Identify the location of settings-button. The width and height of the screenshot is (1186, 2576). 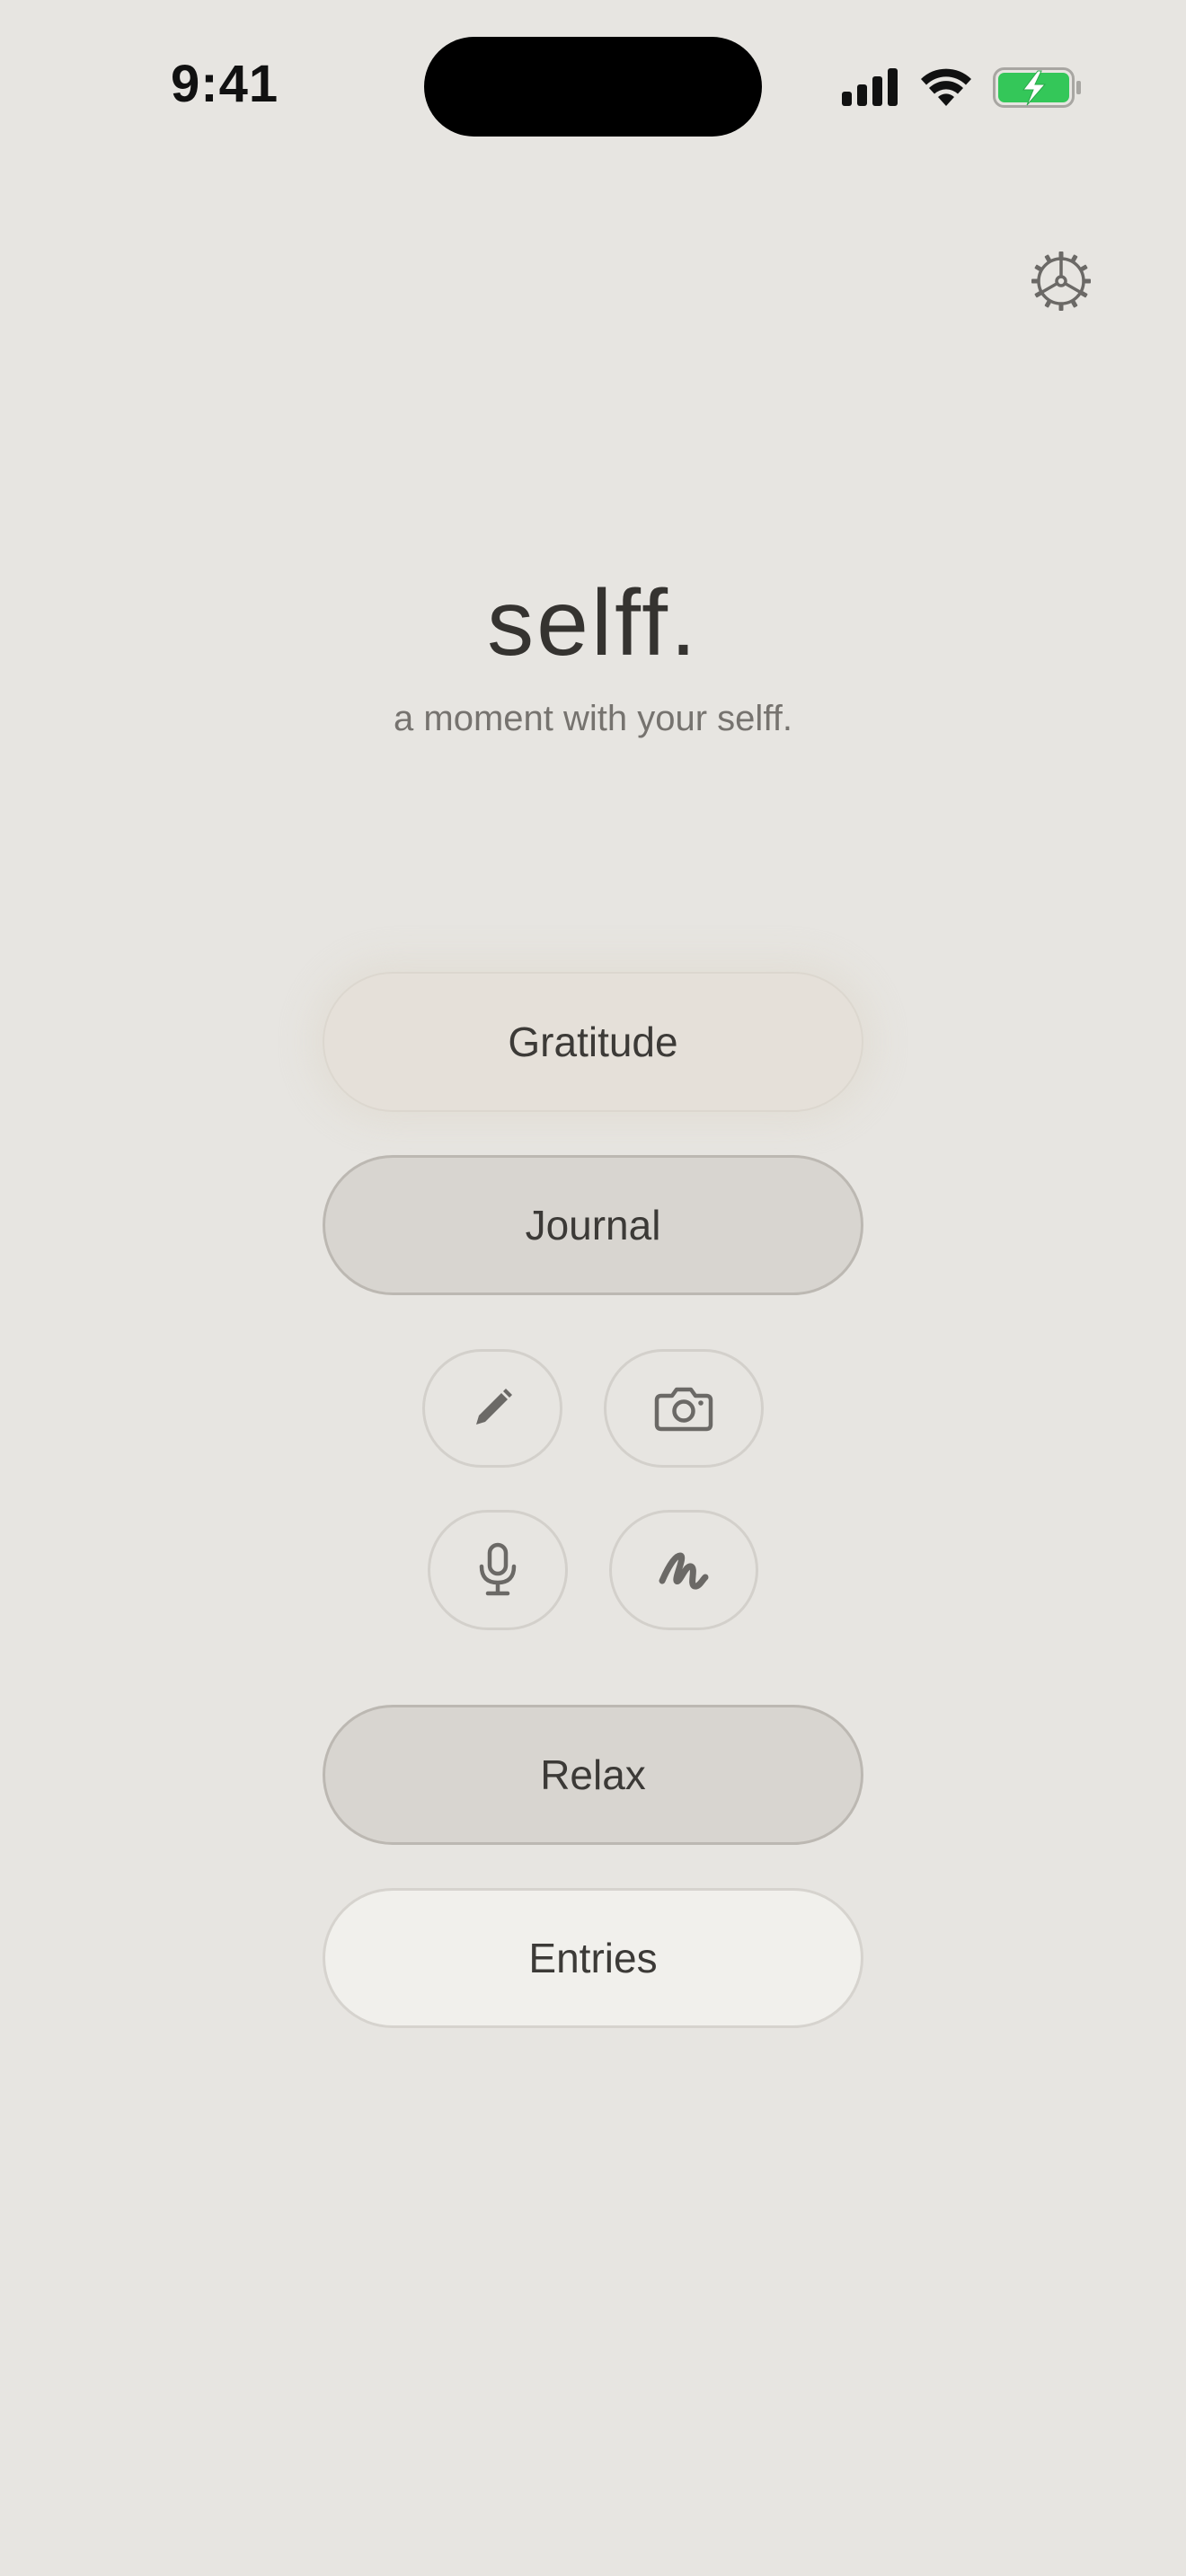
(1061, 281).